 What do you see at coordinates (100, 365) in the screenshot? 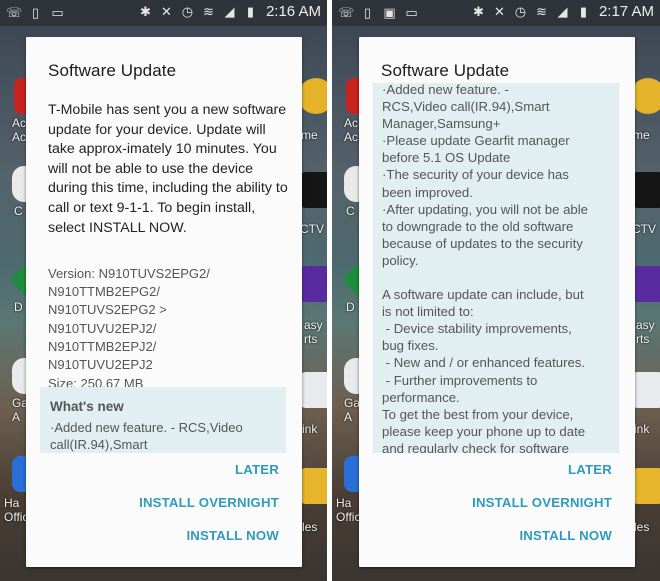
I see `version-line: N910TUVU2EPJ2` at bounding box center [100, 365].